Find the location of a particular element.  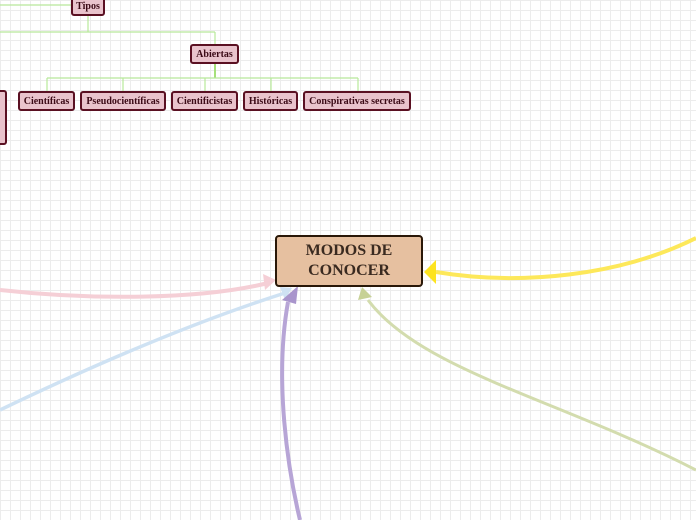

branch-yellow-arrow is located at coordinates (430, 272).